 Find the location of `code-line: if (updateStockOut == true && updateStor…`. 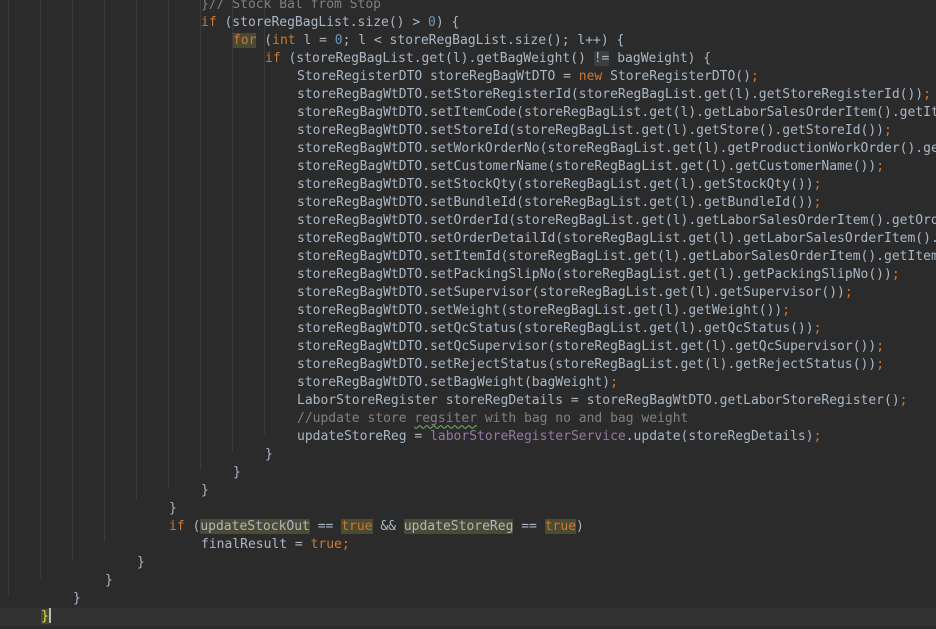

code-line: if (updateStockOut == true && updateStor… is located at coordinates (468, 527).